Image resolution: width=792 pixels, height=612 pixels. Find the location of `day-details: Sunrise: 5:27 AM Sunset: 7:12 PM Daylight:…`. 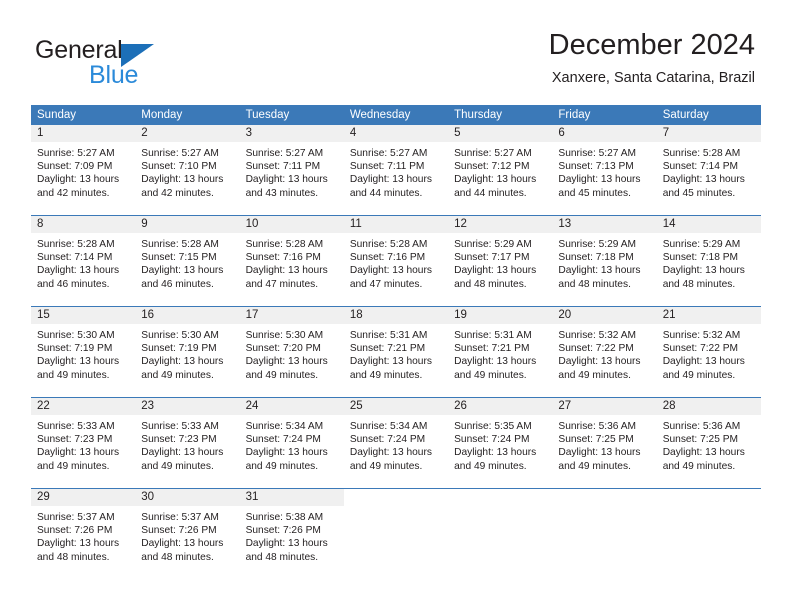

day-details: Sunrise: 5:27 AM Sunset: 7:12 PM Daylight:… is located at coordinates (500, 171).